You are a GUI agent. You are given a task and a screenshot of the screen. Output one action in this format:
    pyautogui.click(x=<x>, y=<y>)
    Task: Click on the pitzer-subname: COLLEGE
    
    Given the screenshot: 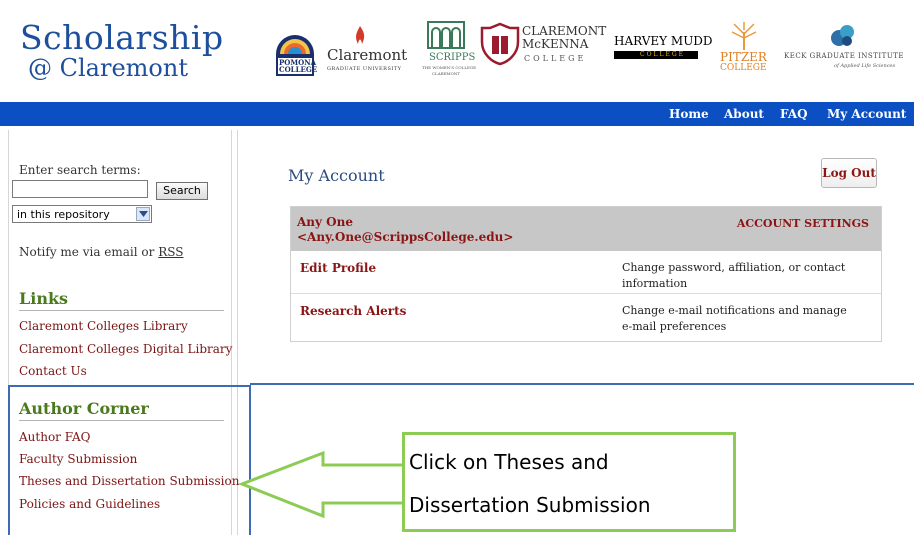 What is the action you would take?
    pyautogui.click(x=743, y=68)
    